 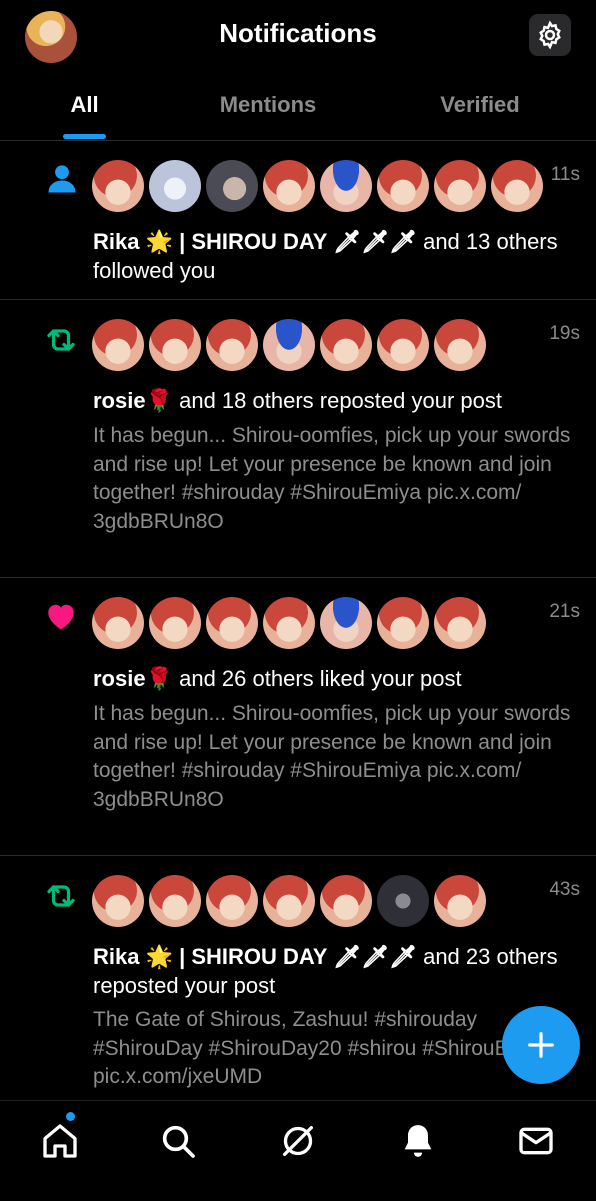 I want to click on person-icon, so click(x=62, y=179).